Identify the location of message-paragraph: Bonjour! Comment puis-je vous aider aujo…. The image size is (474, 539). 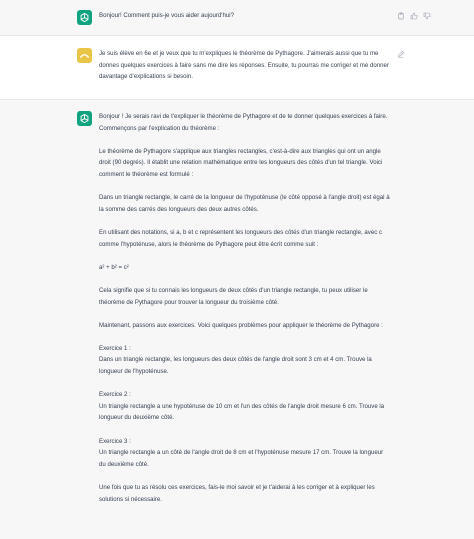
(166, 15).